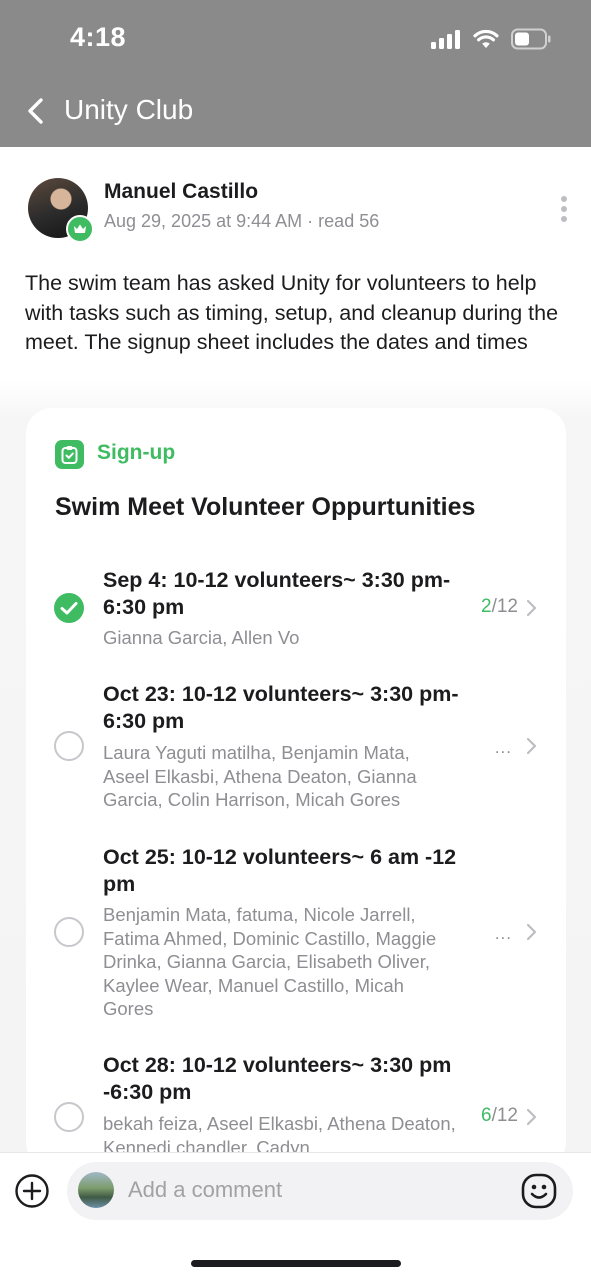 The image size is (591, 1281). I want to click on slot-volunteers: Gianna Garcia, Allen Vo, so click(201, 637).